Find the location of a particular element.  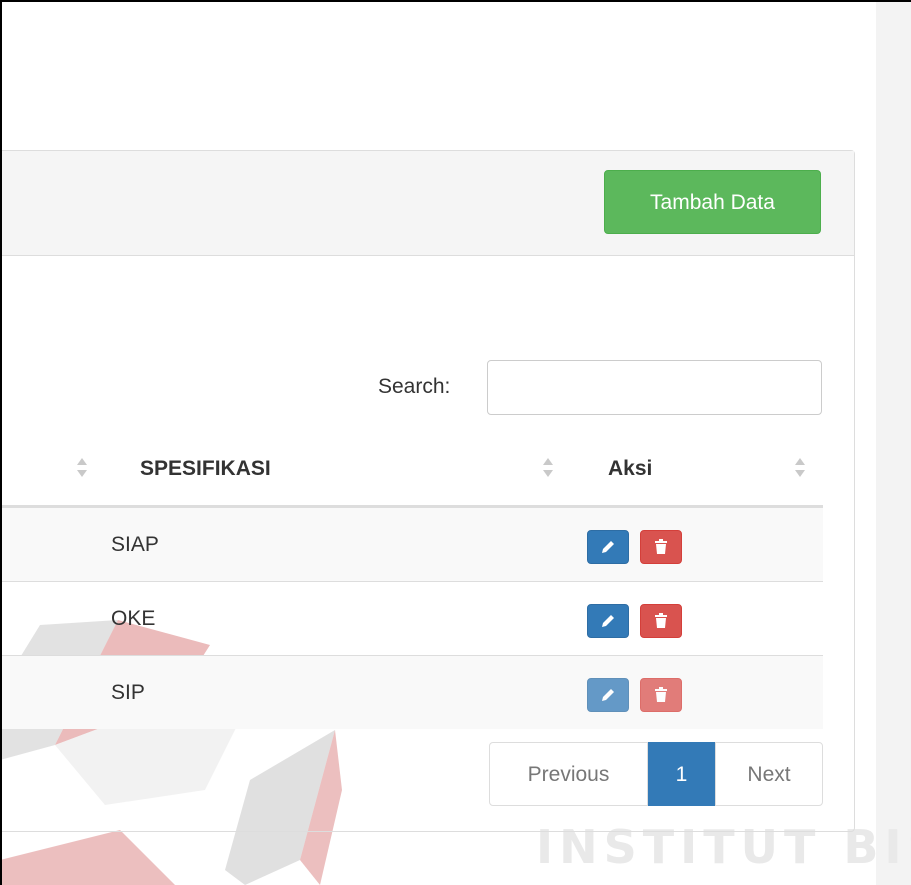

column-header-aksi: Aksi is located at coordinates (630, 469).